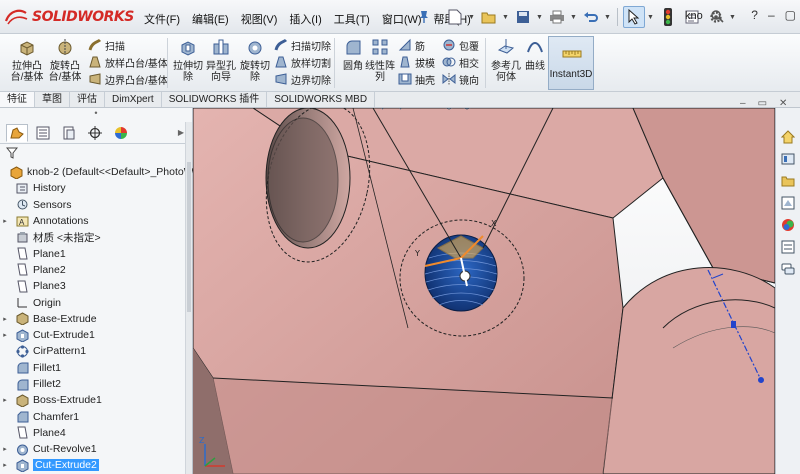 The image size is (800, 474). What do you see at coordinates (93, 319) in the screenshot?
I see `tree-item: ▸ Base-Extrude` at bounding box center [93, 319].